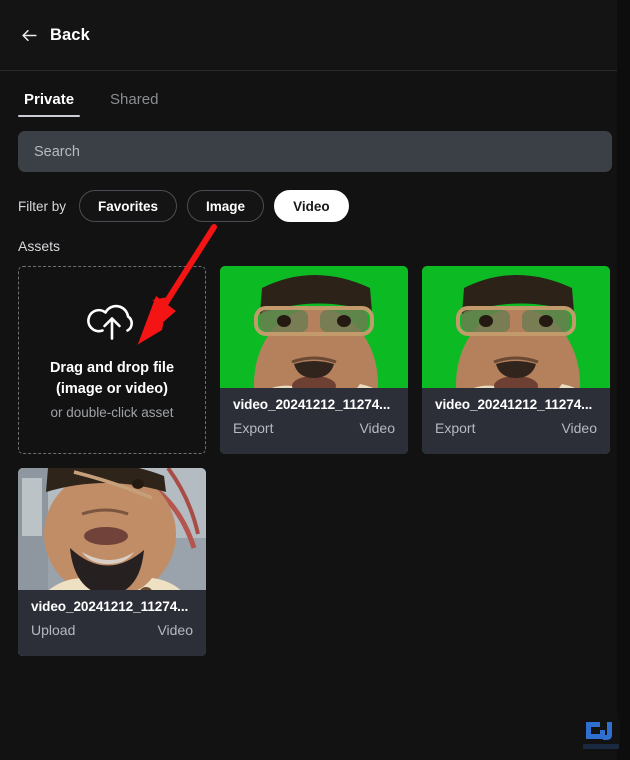  I want to click on tab-bar: Private Shared, so click(315, 94).